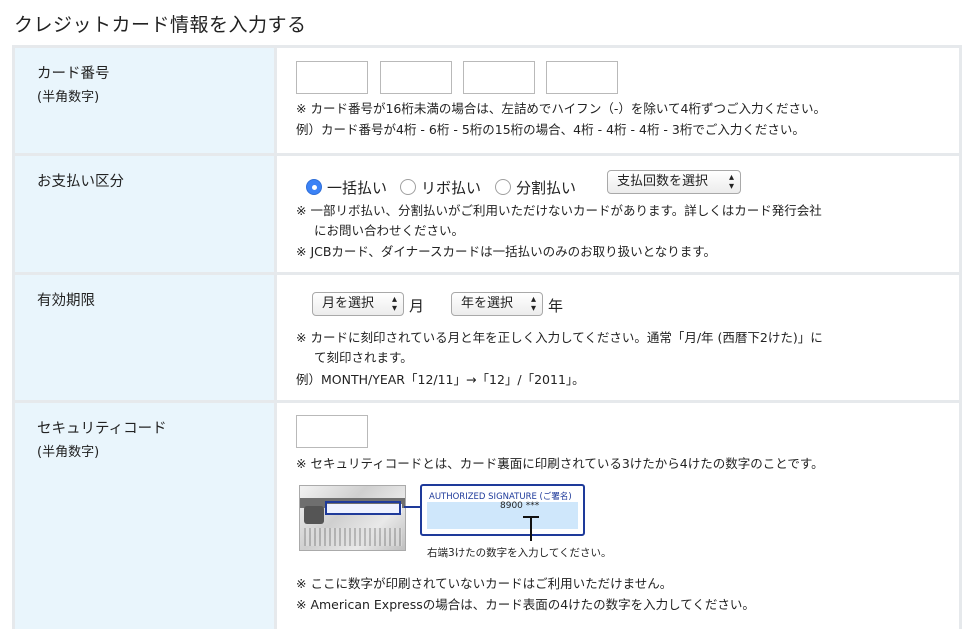 This screenshot has width=974, height=637. What do you see at coordinates (314, 515) in the screenshot?
I see `card-emblem-icon` at bounding box center [314, 515].